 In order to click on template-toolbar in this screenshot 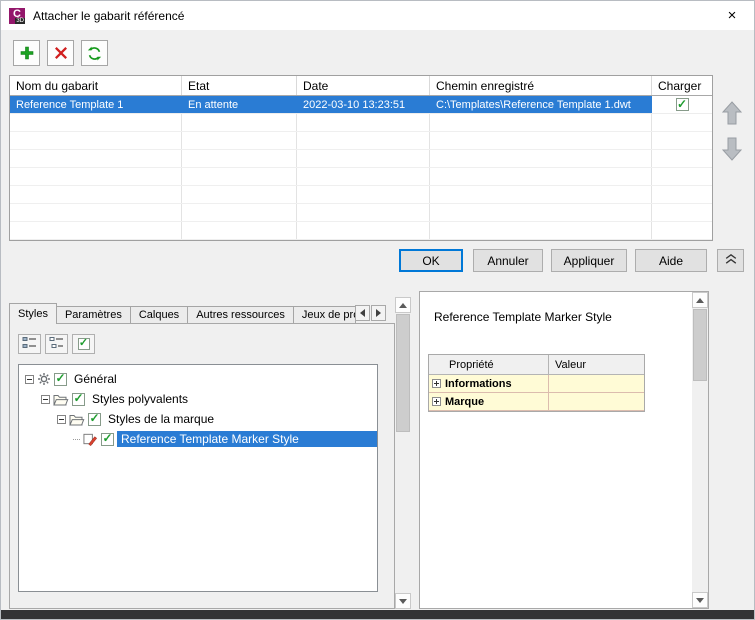, I will do `click(60, 53)`.